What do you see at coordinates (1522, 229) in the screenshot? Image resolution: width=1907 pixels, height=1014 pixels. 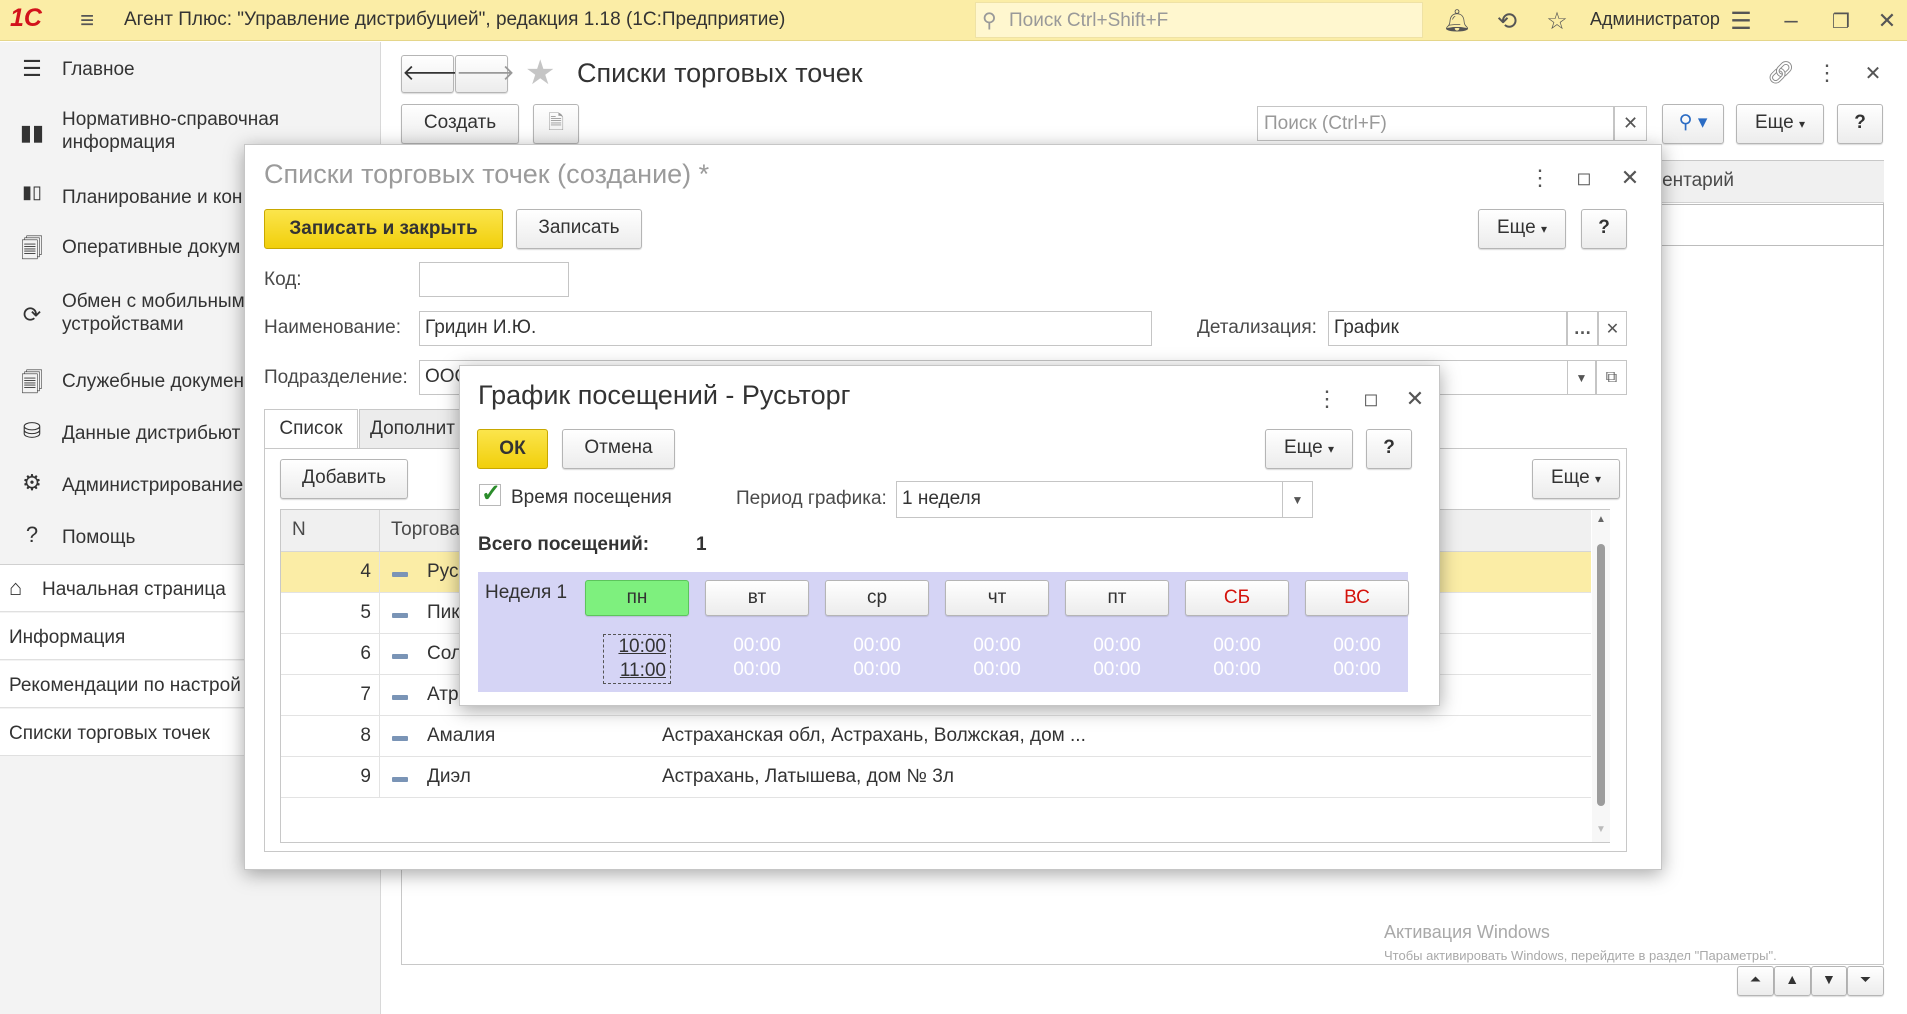 I see `form-more-button: Еще ▾` at bounding box center [1522, 229].